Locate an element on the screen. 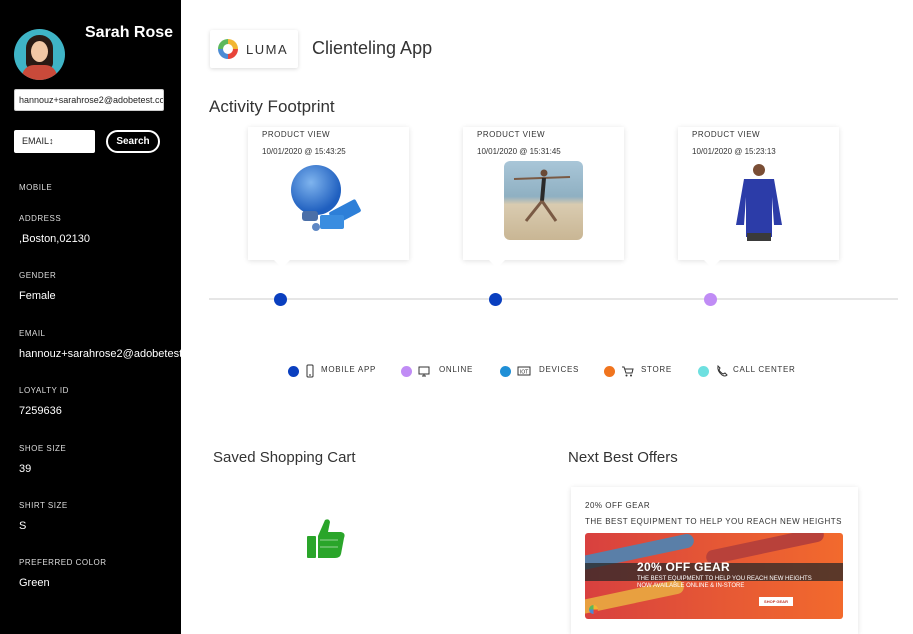  luma-logo: LUMA is located at coordinates (254, 49).